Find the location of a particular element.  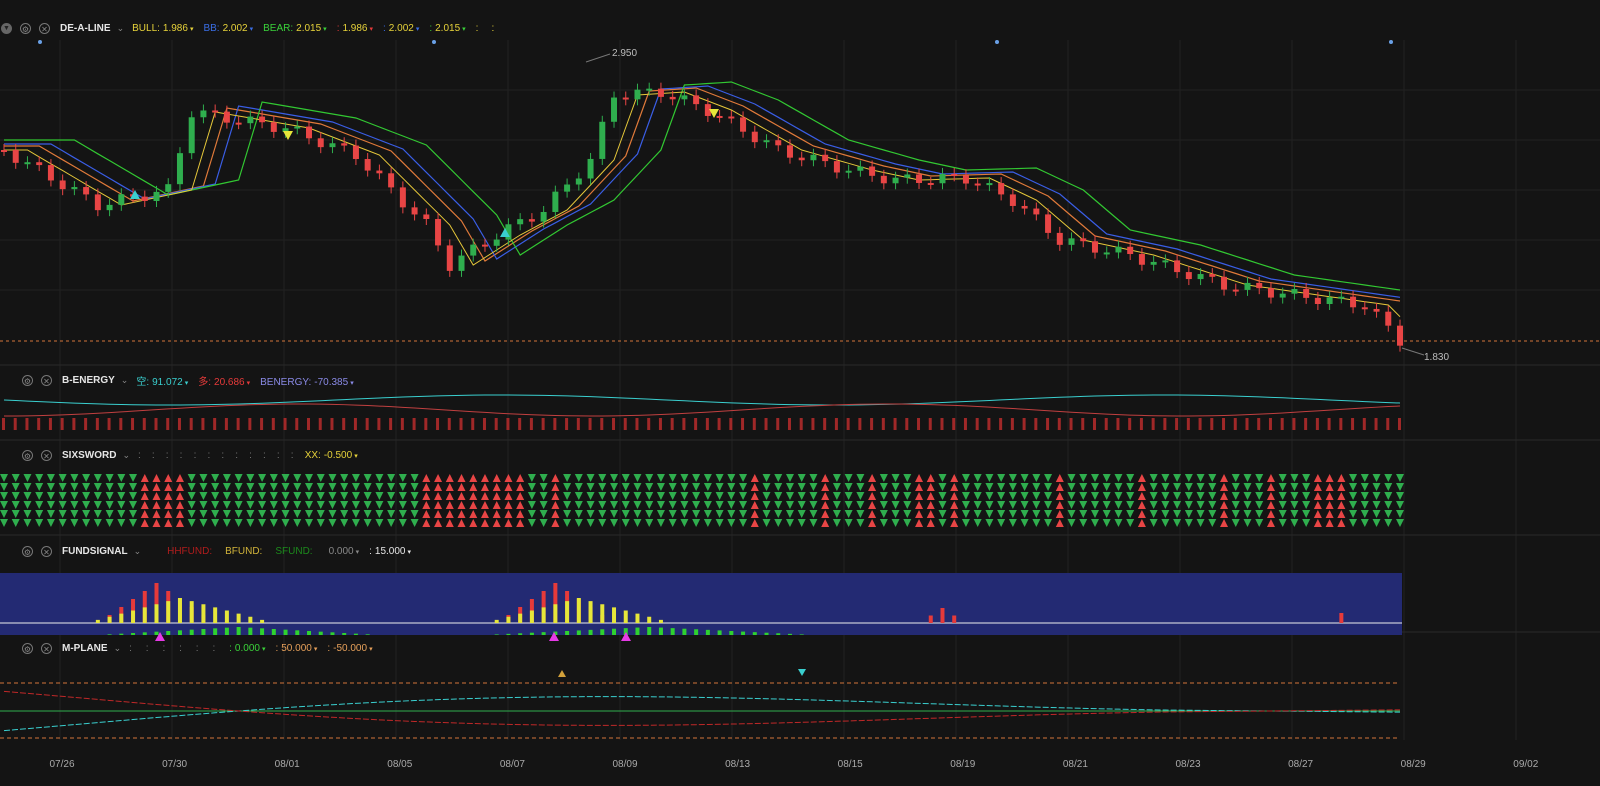

legend-item-value: 2.002 is located at coordinates (235, 28).